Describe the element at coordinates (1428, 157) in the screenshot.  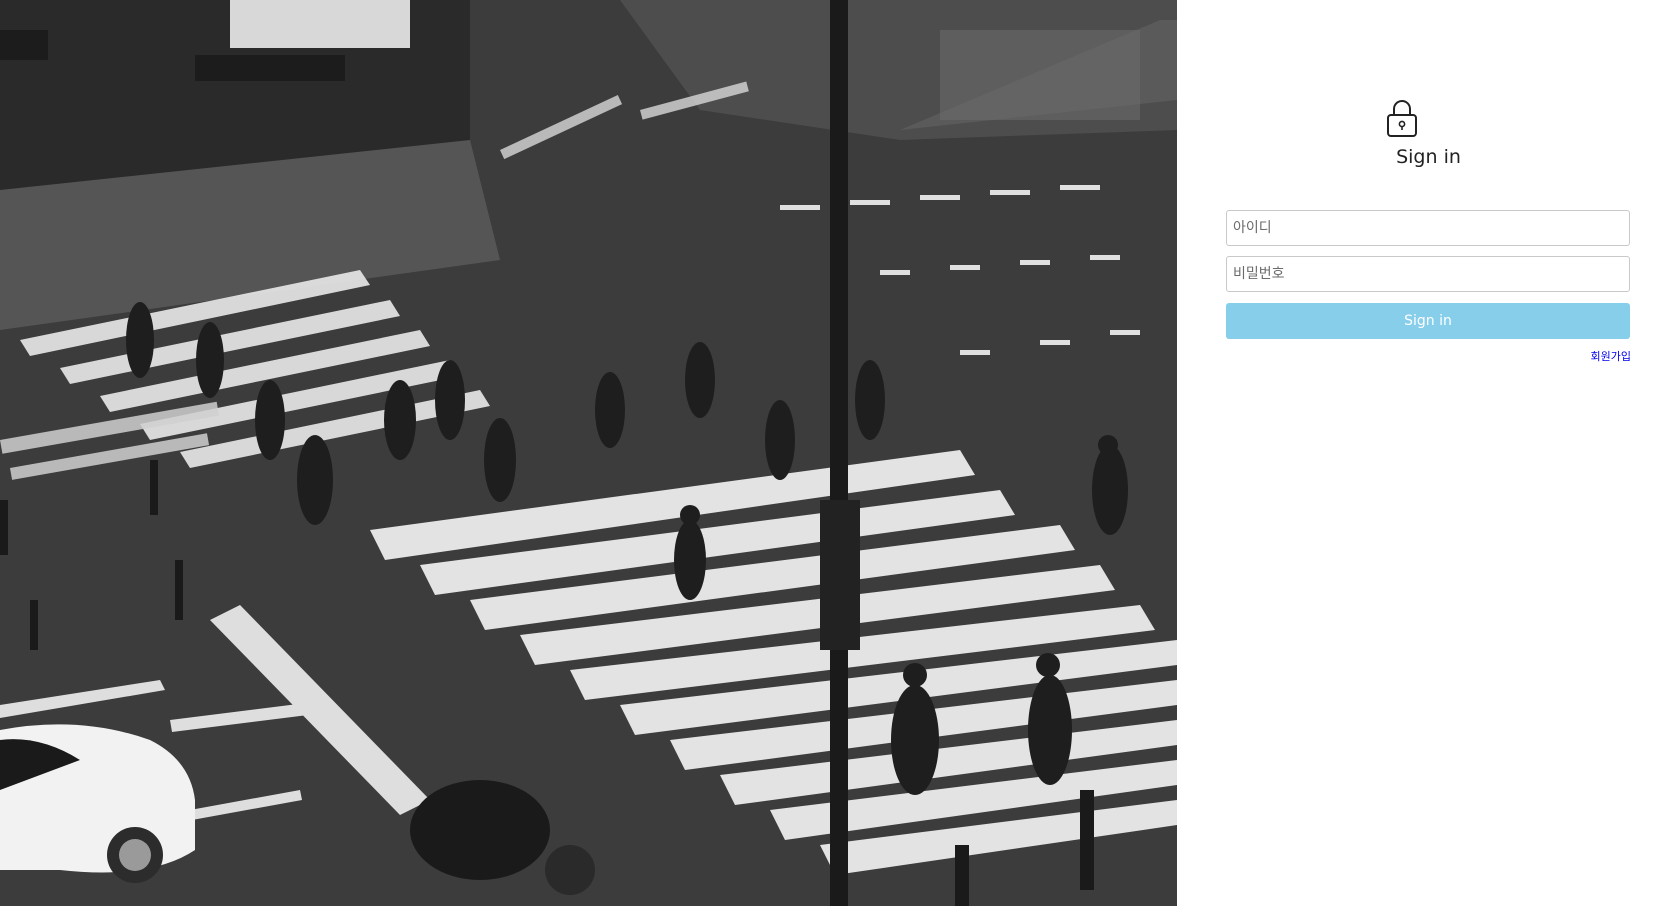
I see `signin-title: Sign in` at that location.